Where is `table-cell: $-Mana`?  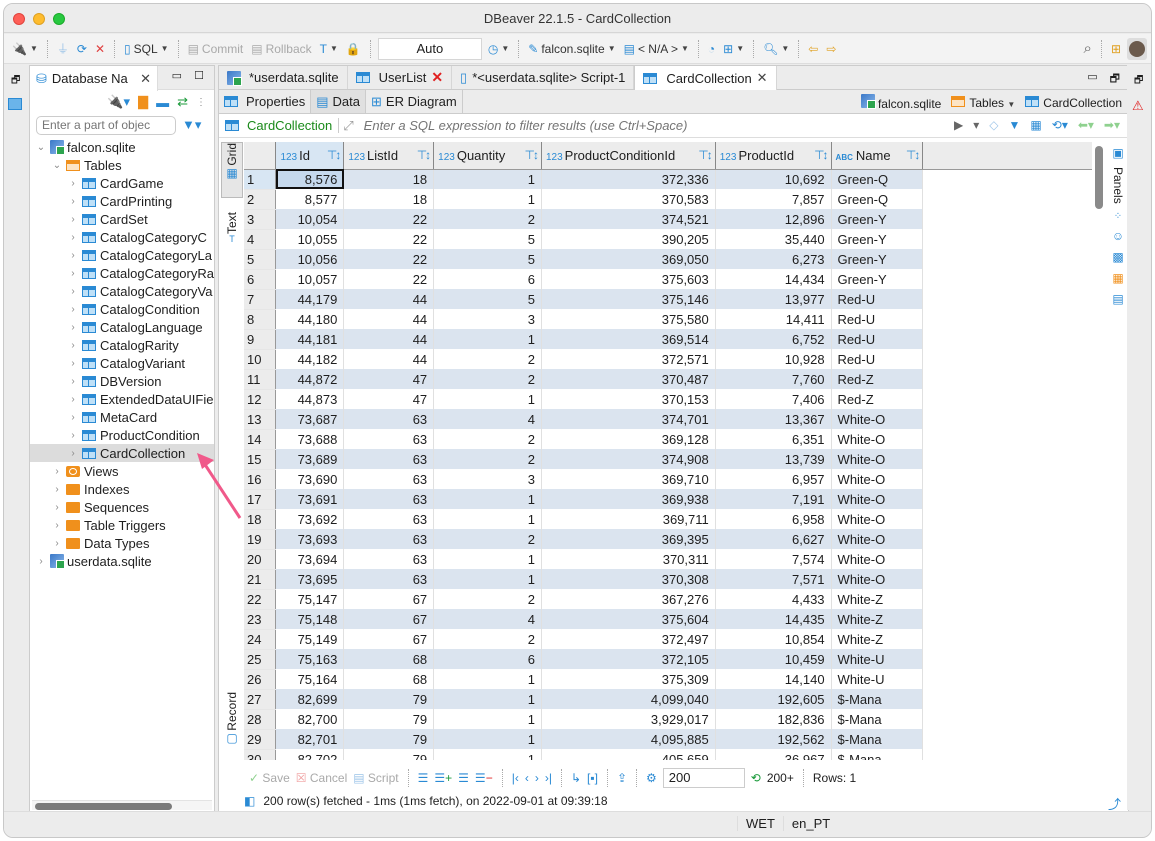
table-cell: $-Mana is located at coordinates (877, 739).